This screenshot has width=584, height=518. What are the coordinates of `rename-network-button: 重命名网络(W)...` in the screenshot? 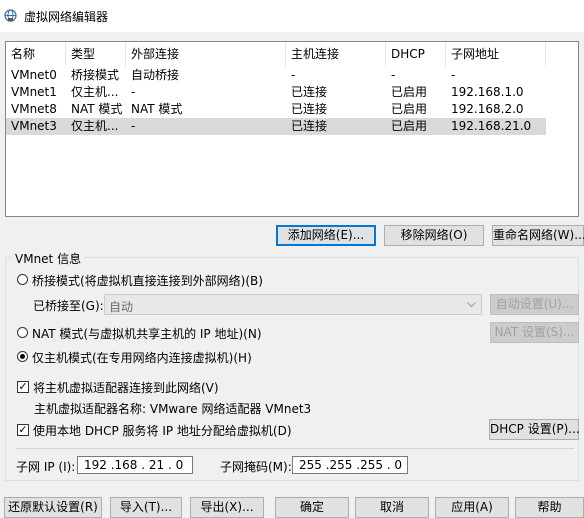 It's located at (538, 235).